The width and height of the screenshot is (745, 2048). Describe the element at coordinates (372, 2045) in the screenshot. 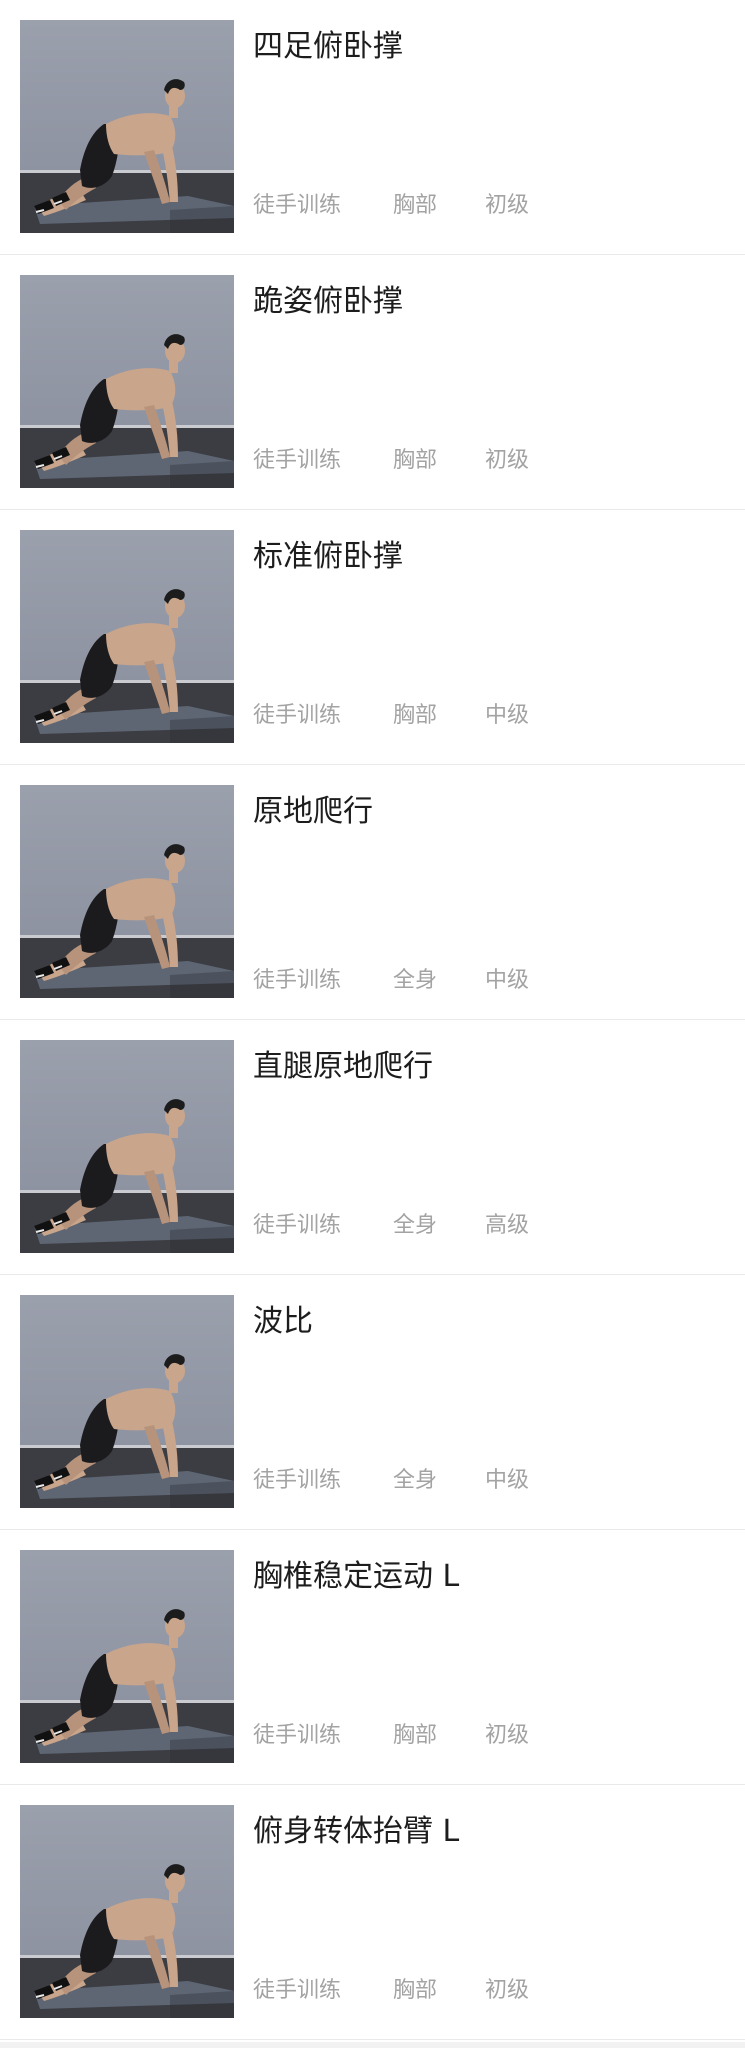

I see `bottom-edge` at that location.